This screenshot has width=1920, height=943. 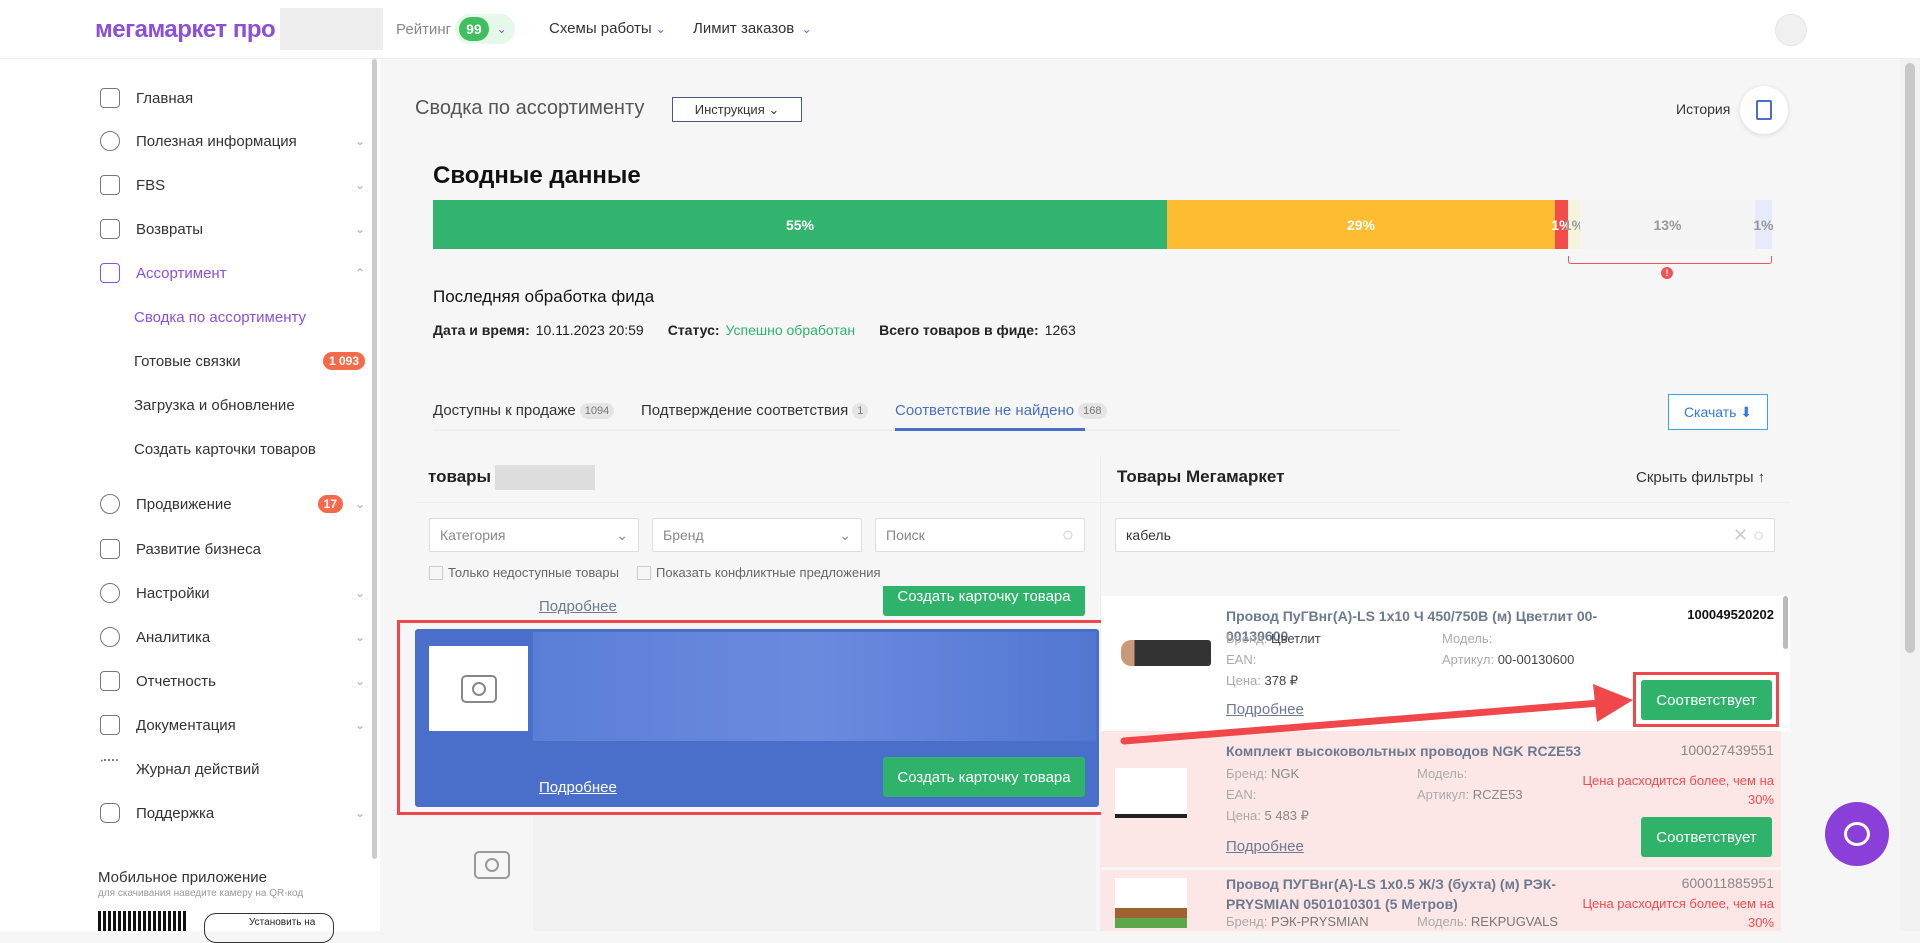 What do you see at coordinates (534, 535) in the screenshot?
I see `category-select: Категория ⌄` at bounding box center [534, 535].